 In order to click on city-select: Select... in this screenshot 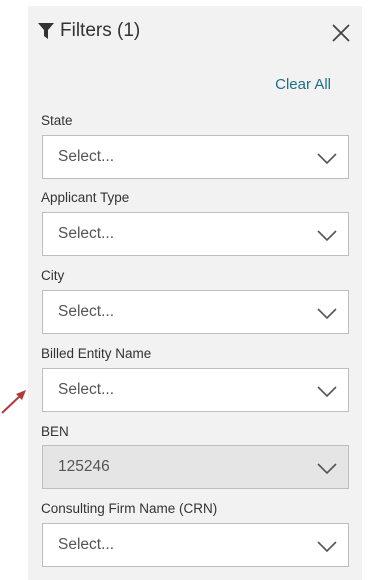, I will do `click(195, 312)`.